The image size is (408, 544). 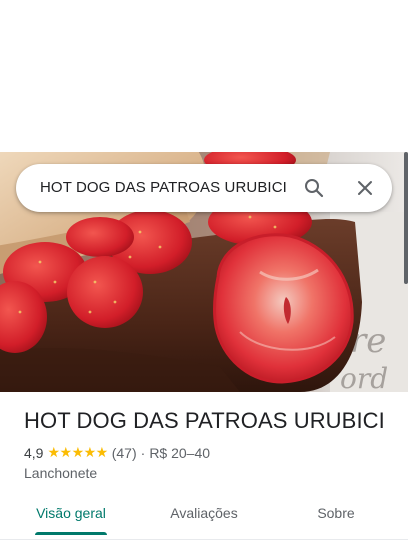 I want to click on svg-text: ord, so click(x=364, y=377).